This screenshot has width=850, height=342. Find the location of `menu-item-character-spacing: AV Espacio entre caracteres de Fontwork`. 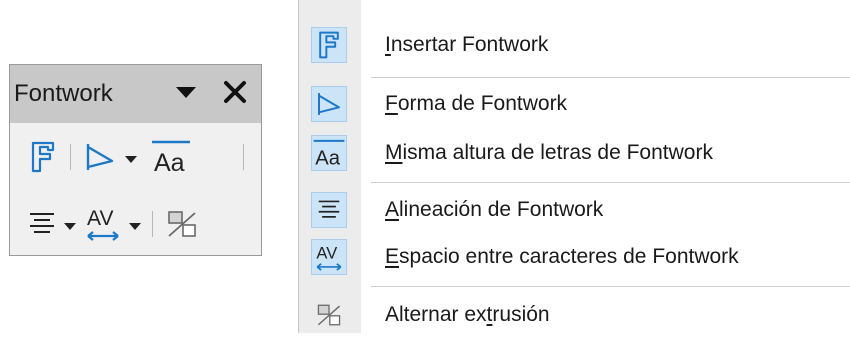

menu-item-character-spacing: AV Espacio entre caracteres de Fontwork is located at coordinates (574, 257).